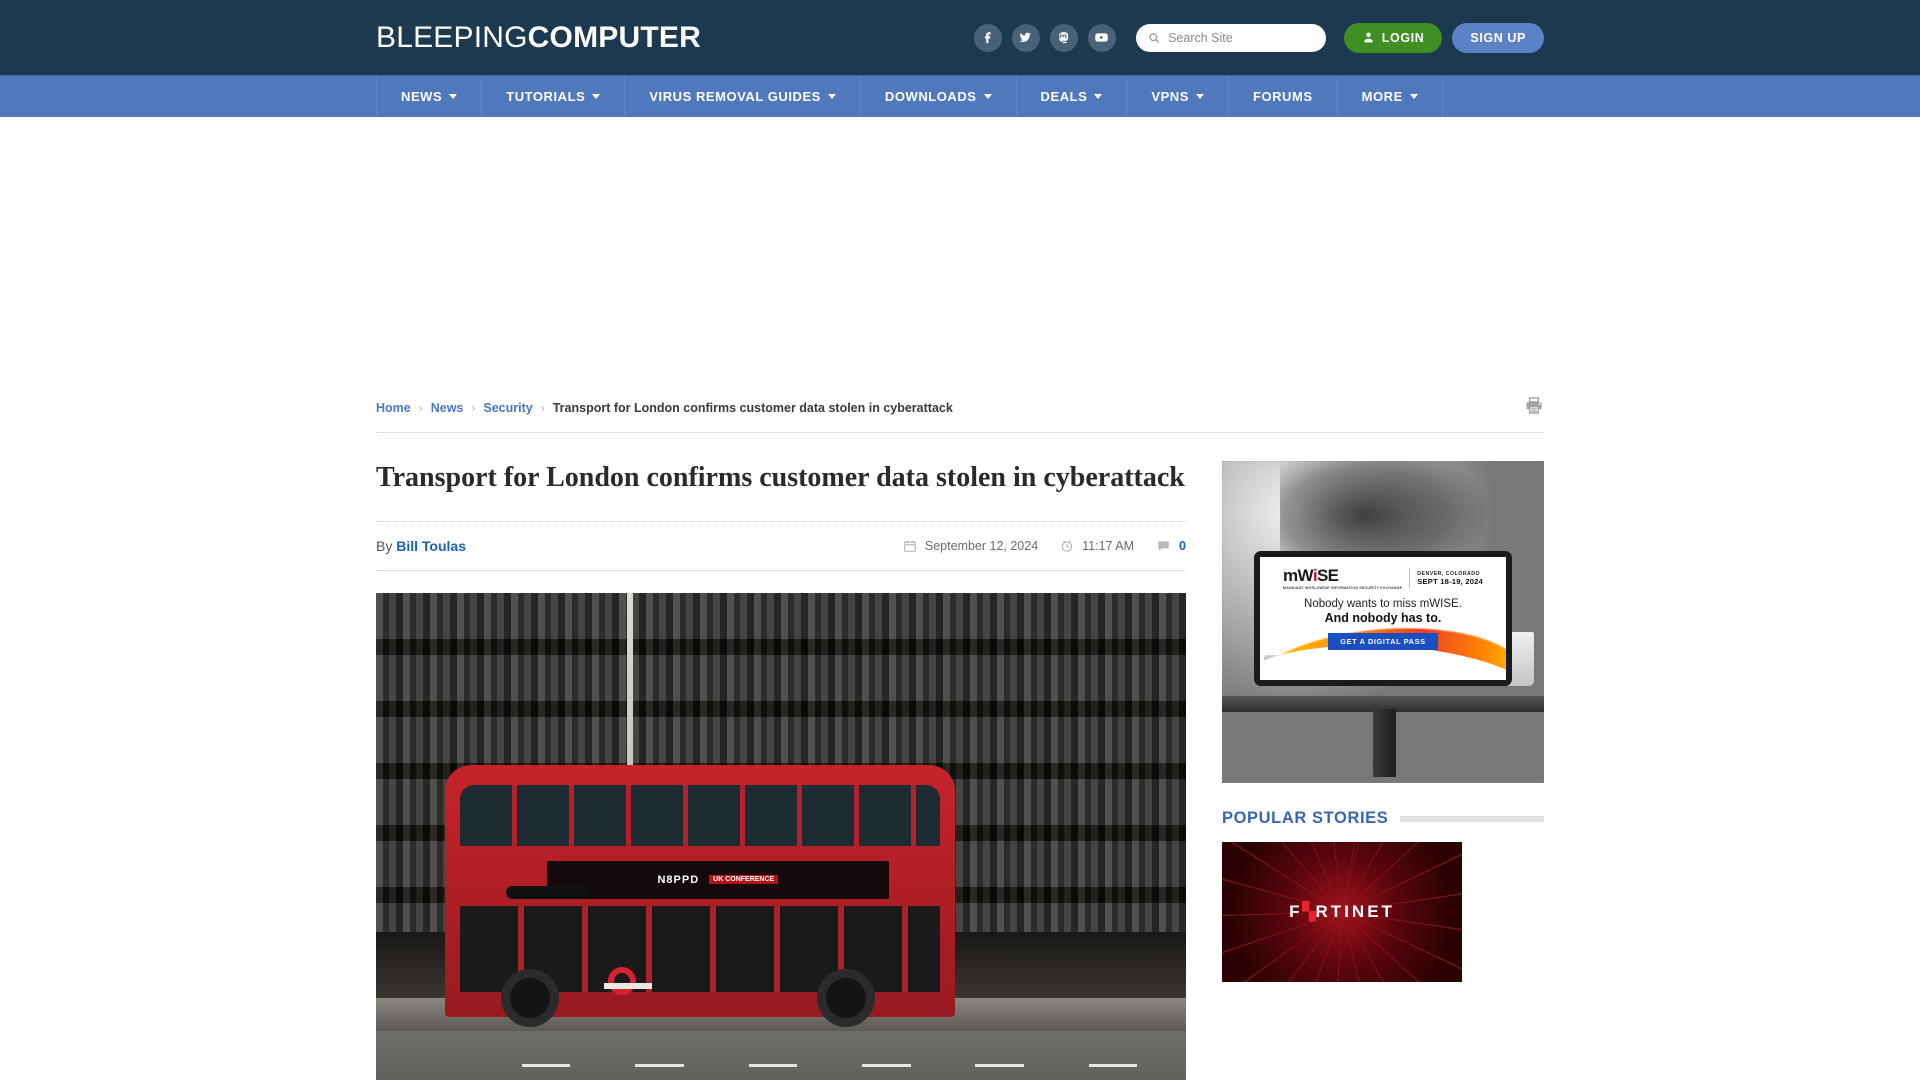  I want to click on tfl-roundel-icon, so click(628, 980).